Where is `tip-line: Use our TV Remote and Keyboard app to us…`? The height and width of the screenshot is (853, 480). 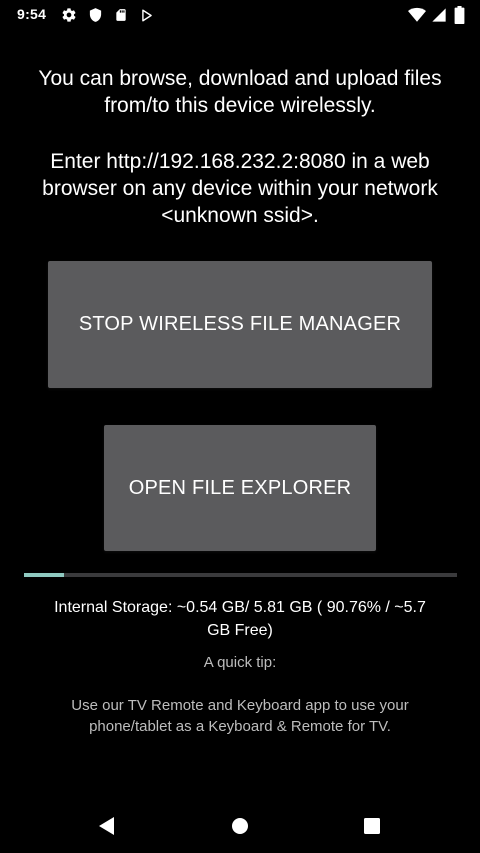 tip-line: Use our TV Remote and Keyboard app to us… is located at coordinates (240, 705).